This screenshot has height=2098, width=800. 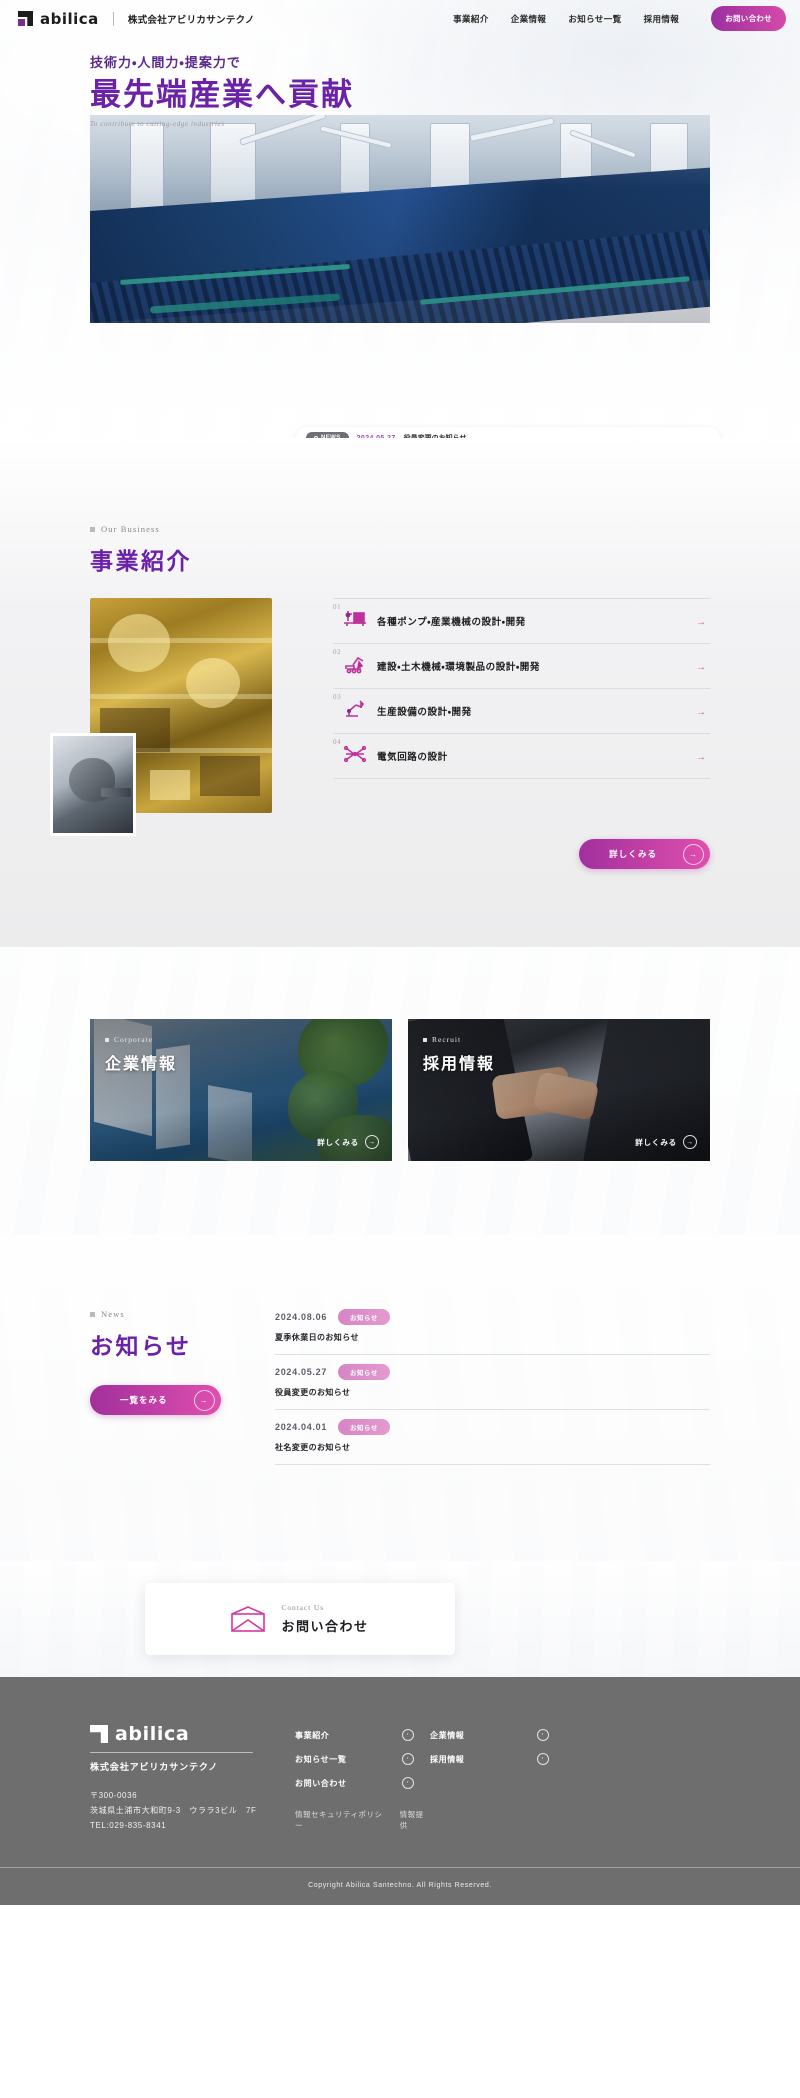 What do you see at coordinates (447, 1039) in the screenshot?
I see `card-recruit-eyebrow-label: Recruit` at bounding box center [447, 1039].